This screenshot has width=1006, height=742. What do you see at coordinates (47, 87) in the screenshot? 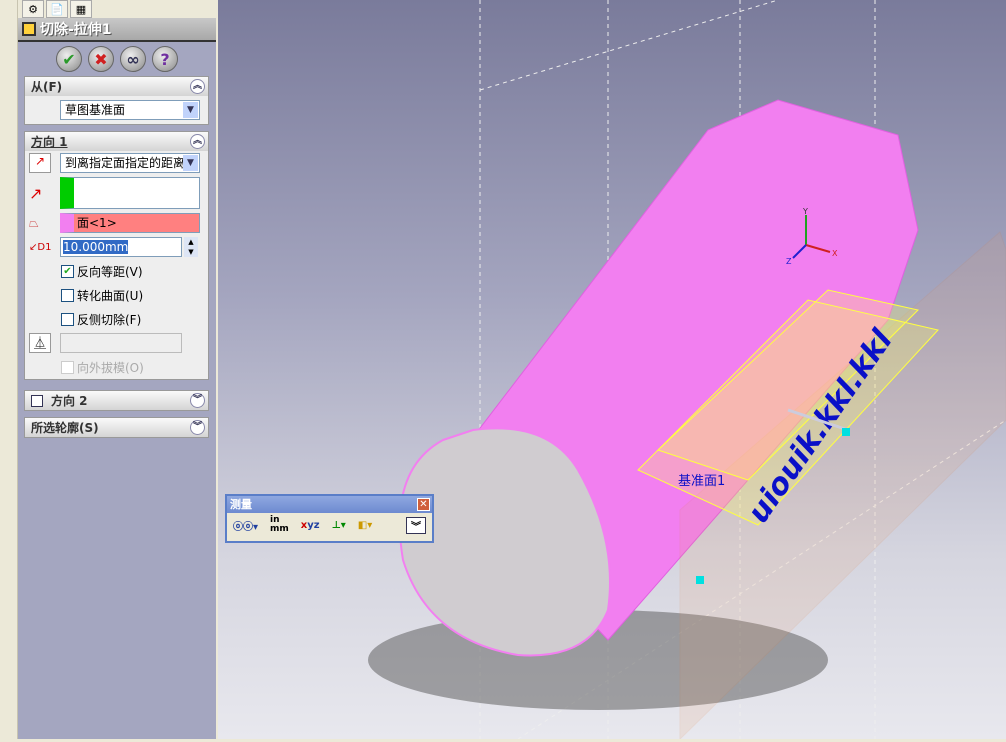
I see `from-header: 从(F)` at bounding box center [47, 87].